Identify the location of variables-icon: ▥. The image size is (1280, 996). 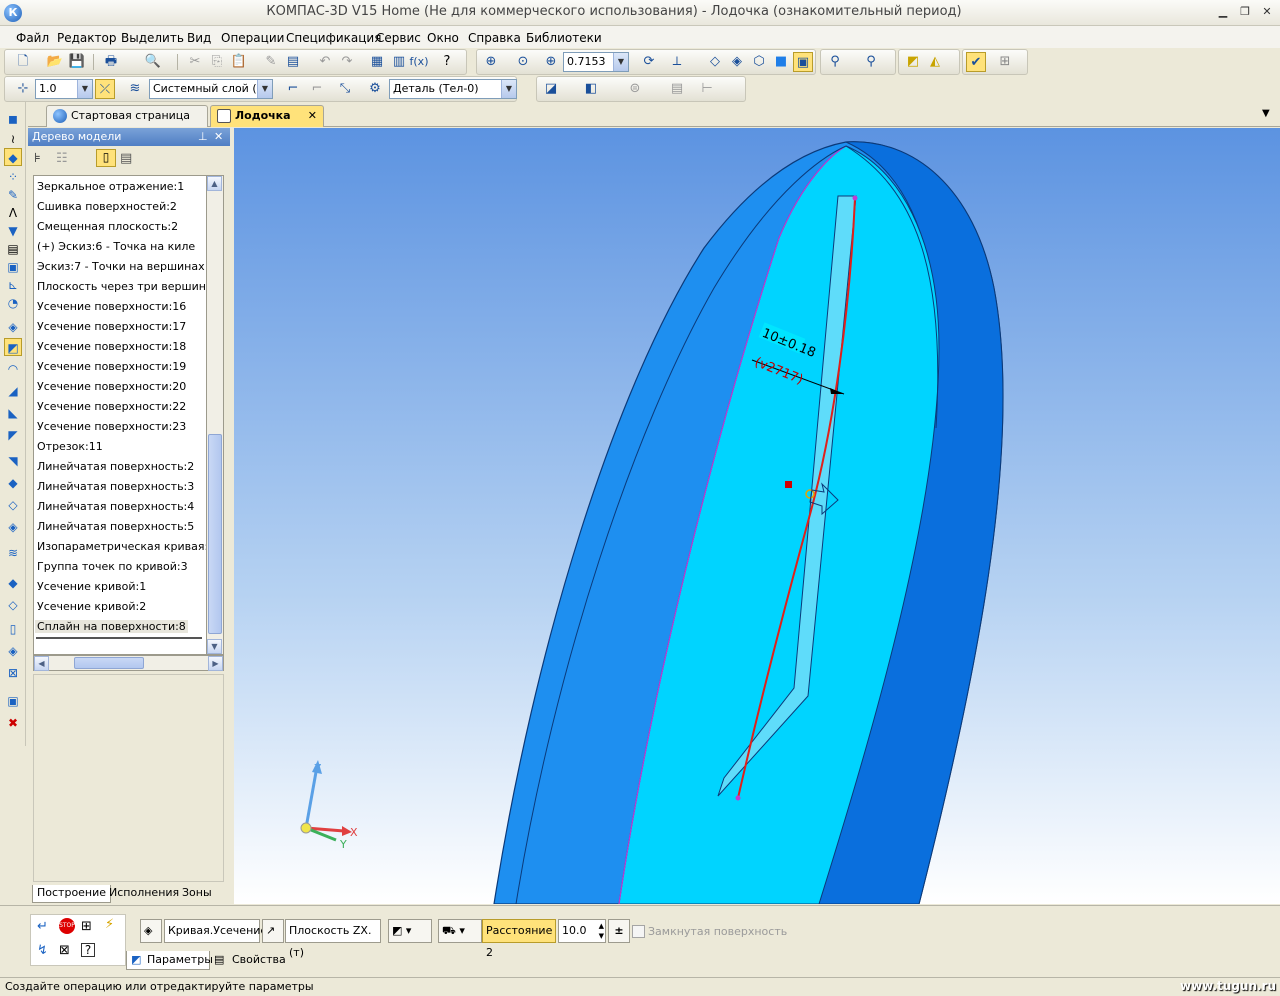
(399, 62).